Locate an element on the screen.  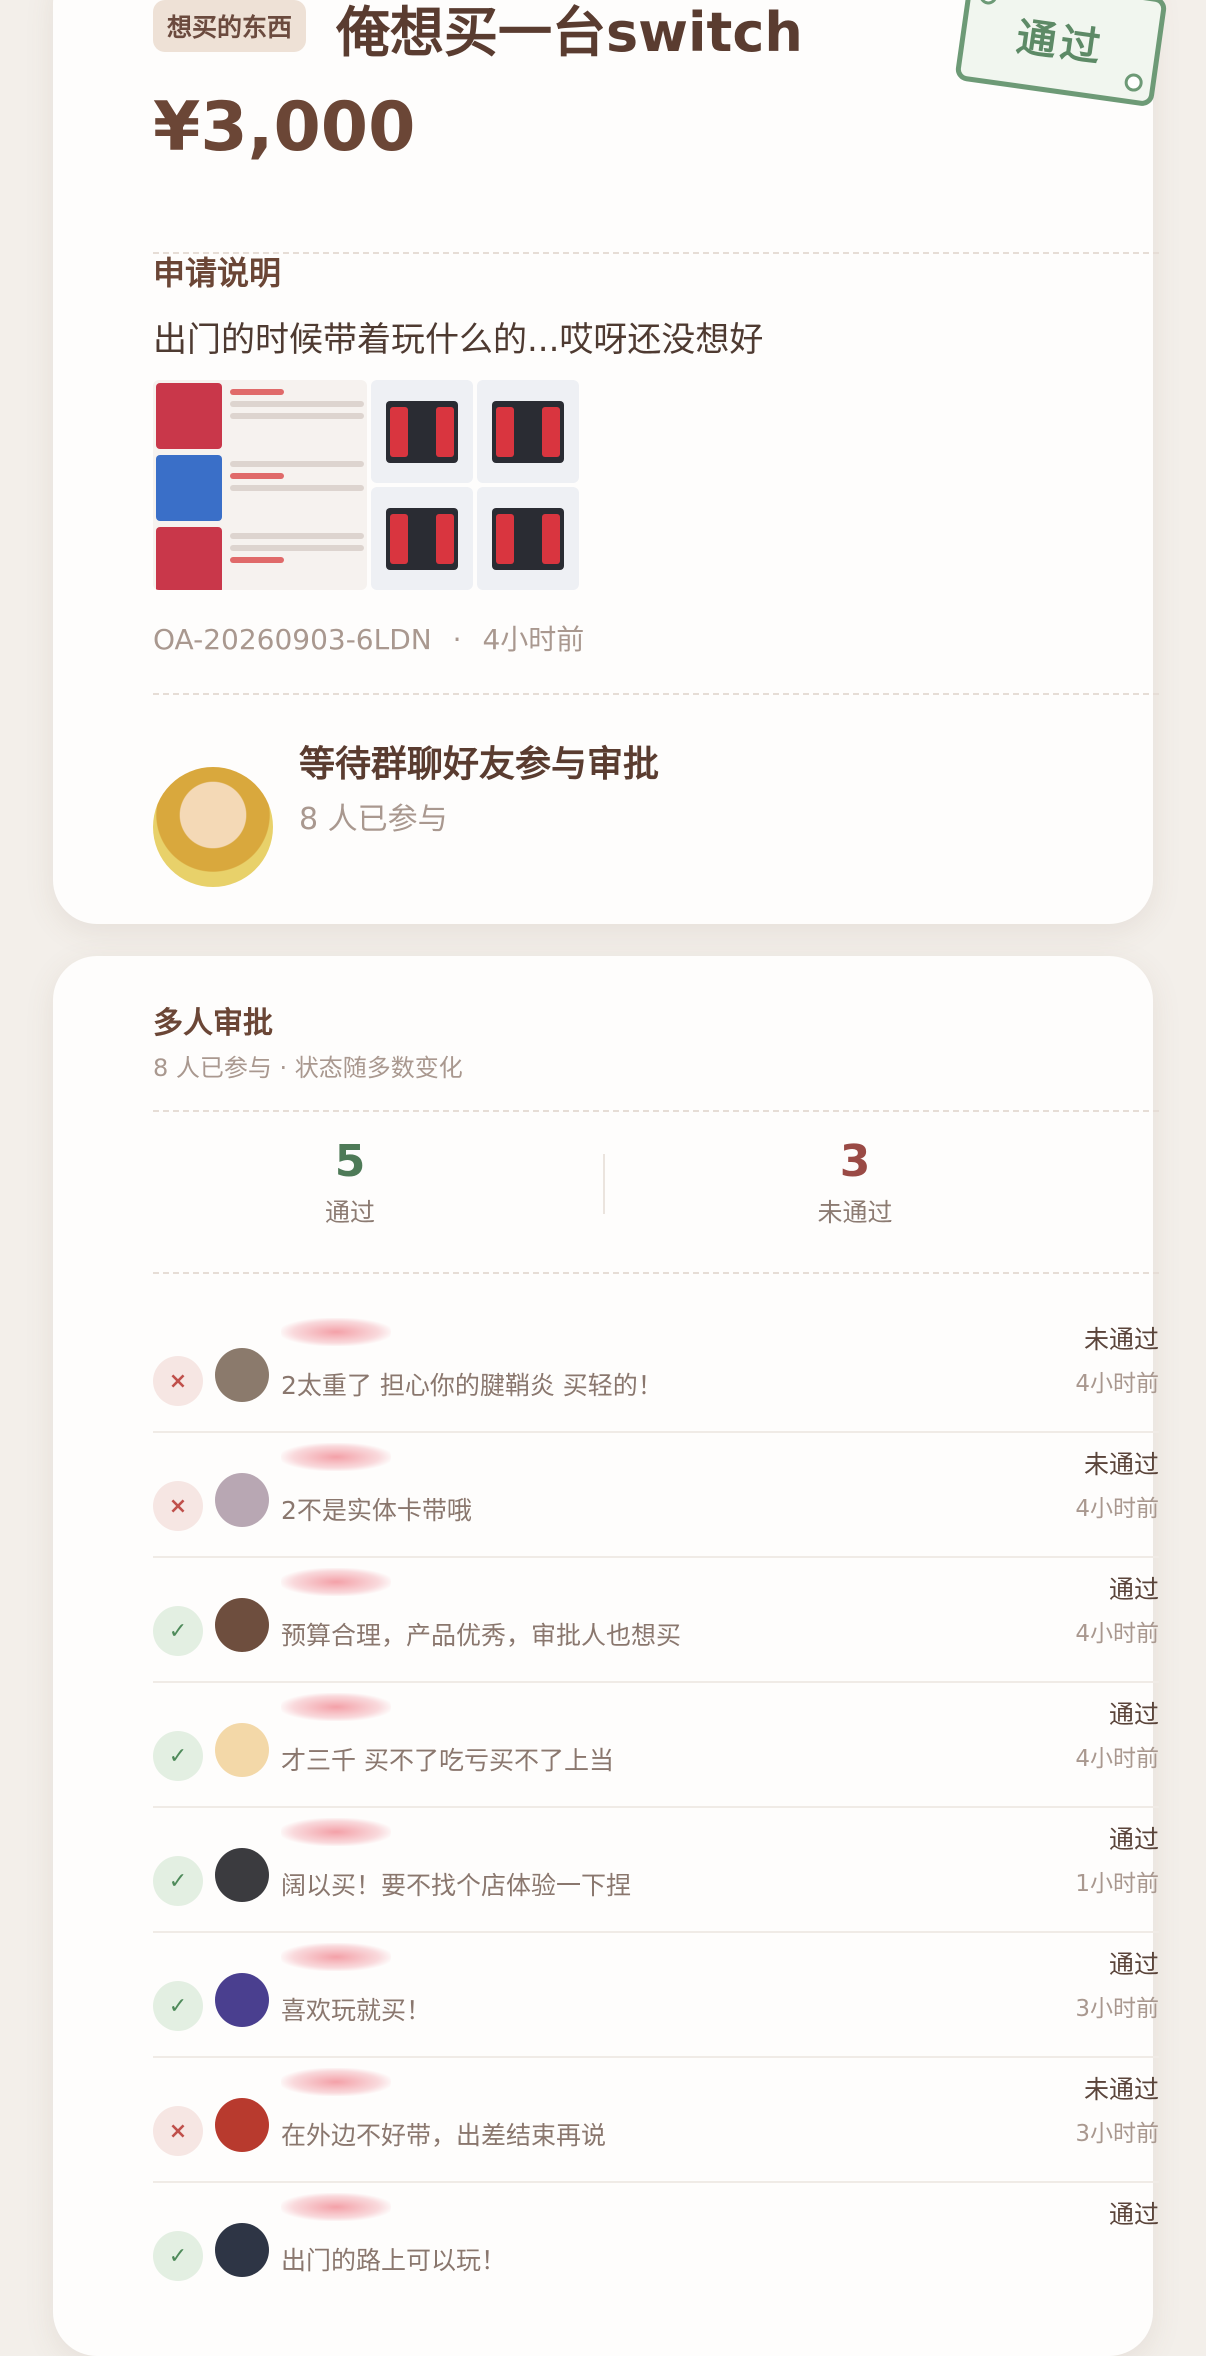
vote-row: × 2太重了 担心你的腱鞘炎 买轻的！ 未通过 4小时前 is located at coordinates (656, 1370).